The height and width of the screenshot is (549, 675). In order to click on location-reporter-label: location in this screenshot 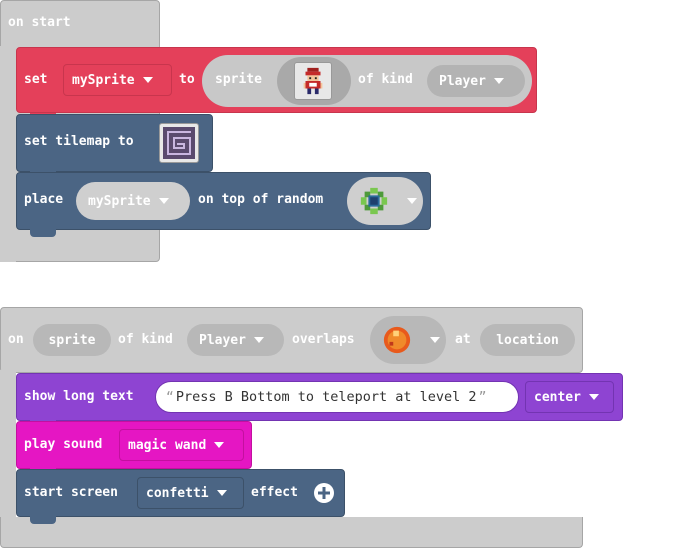, I will do `click(527, 340)`.